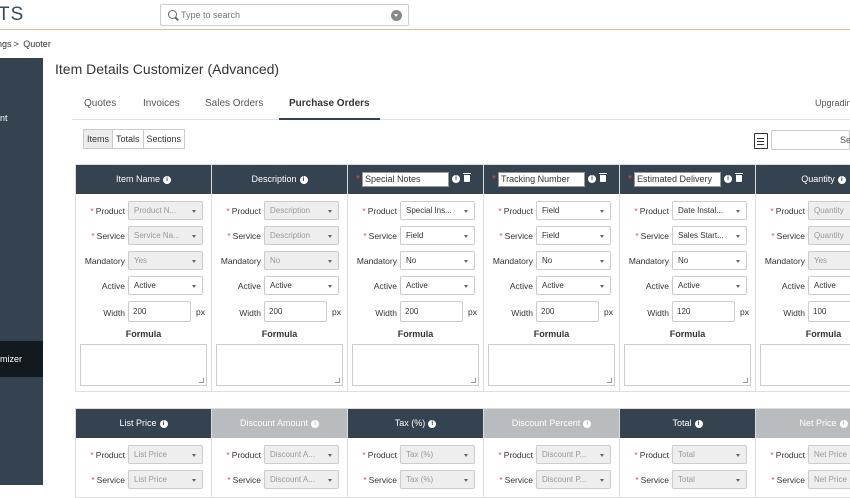 The image size is (850, 498). Describe the element at coordinates (832, 103) in the screenshot. I see `upgrade-link: Upgradin` at that location.